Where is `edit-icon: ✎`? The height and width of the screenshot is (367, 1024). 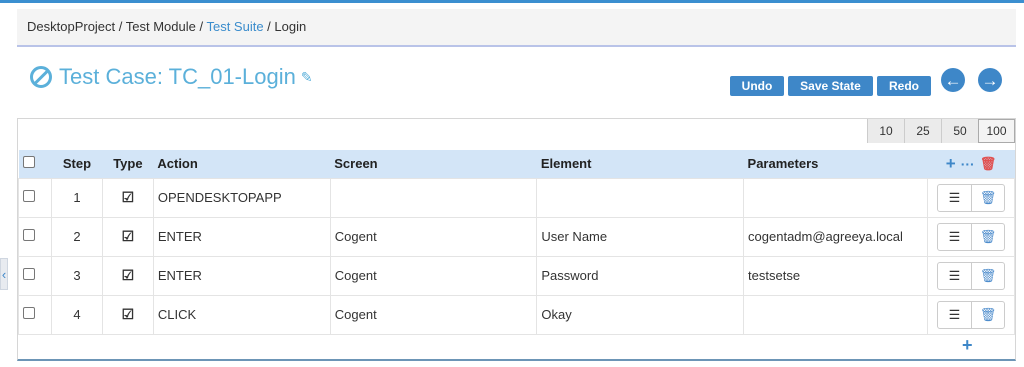 edit-icon: ✎ is located at coordinates (307, 77).